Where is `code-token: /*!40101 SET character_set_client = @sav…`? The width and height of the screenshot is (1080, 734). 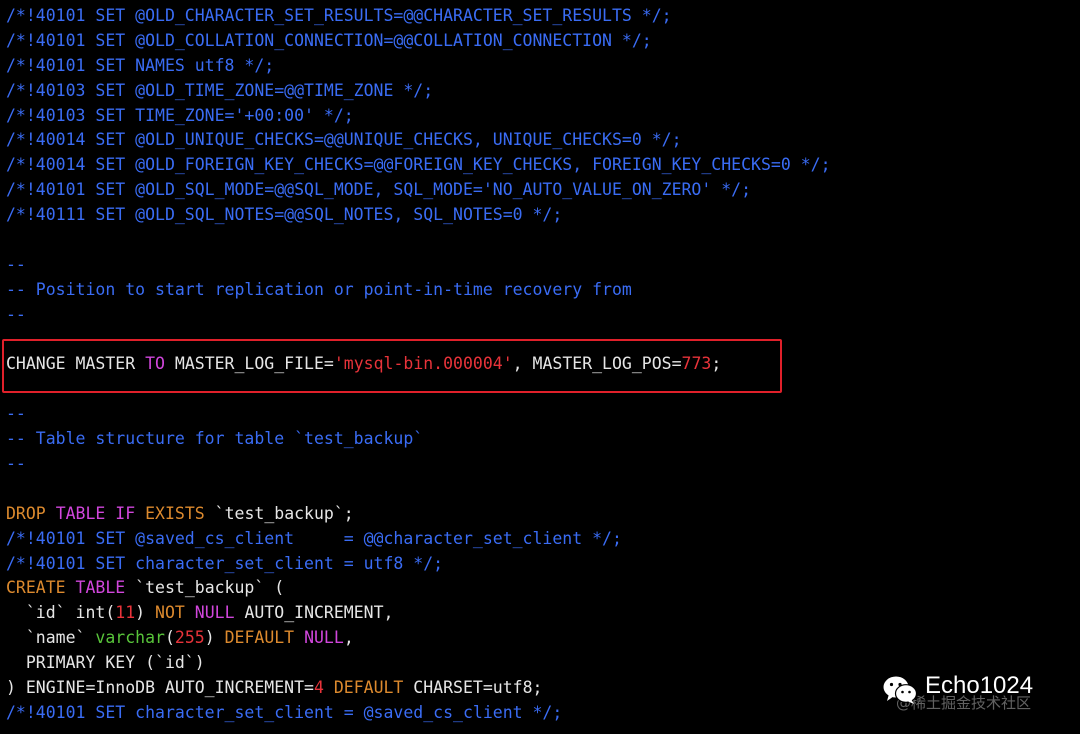 code-token: /*!40101 SET character_set_client = @sav… is located at coordinates (284, 712).